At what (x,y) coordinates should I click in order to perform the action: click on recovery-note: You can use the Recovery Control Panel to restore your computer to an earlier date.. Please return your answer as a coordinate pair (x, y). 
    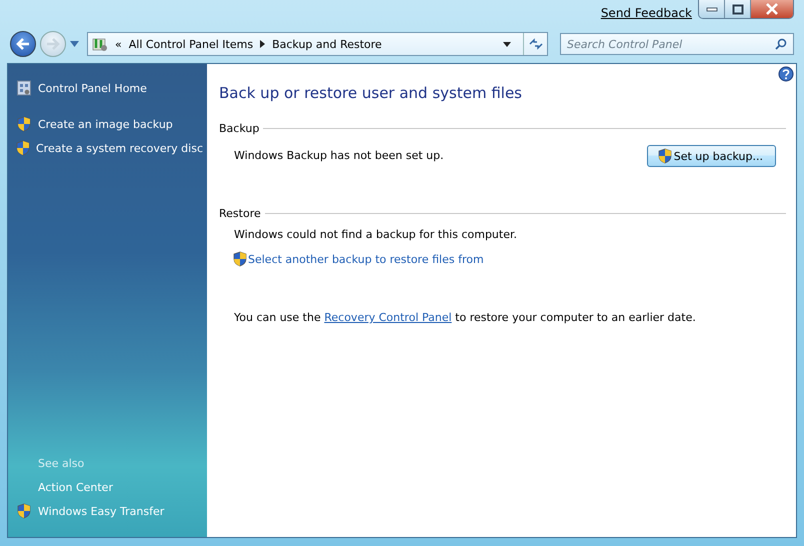
    Looking at the image, I should click on (465, 317).